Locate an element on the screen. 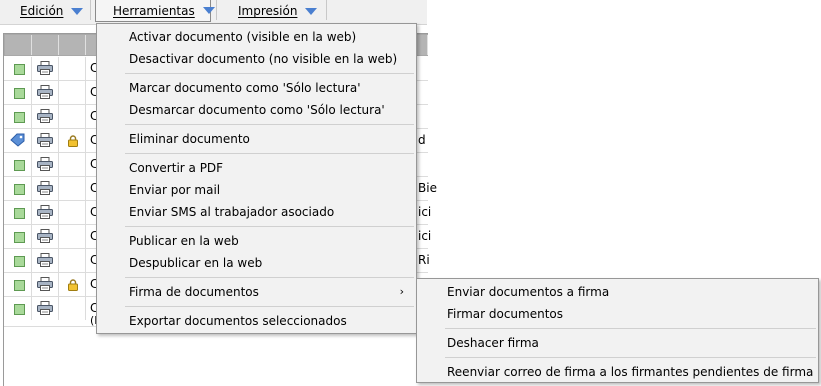 This screenshot has height=386, width=821. menu-item-desmarcar-solo-lectura: Desmarcar documento como 'Sólo lectura' is located at coordinates (256, 110).